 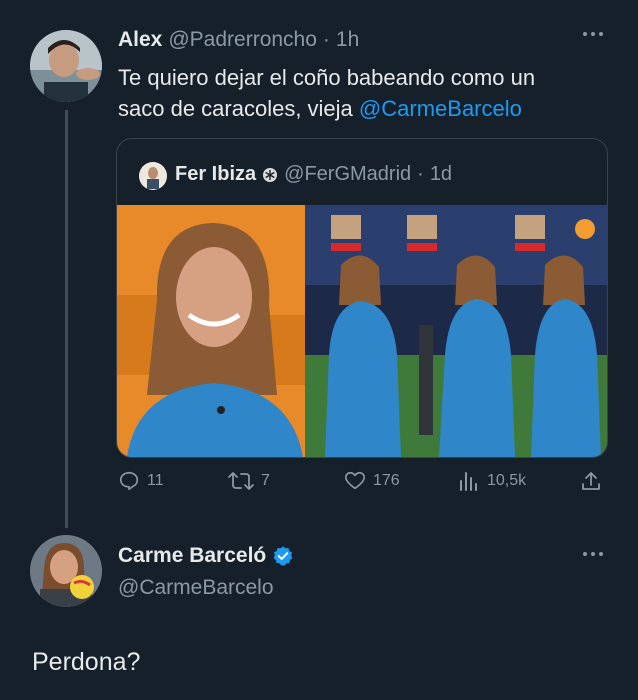 What do you see at coordinates (593, 554) in the screenshot?
I see `reply-more-dots-icon` at bounding box center [593, 554].